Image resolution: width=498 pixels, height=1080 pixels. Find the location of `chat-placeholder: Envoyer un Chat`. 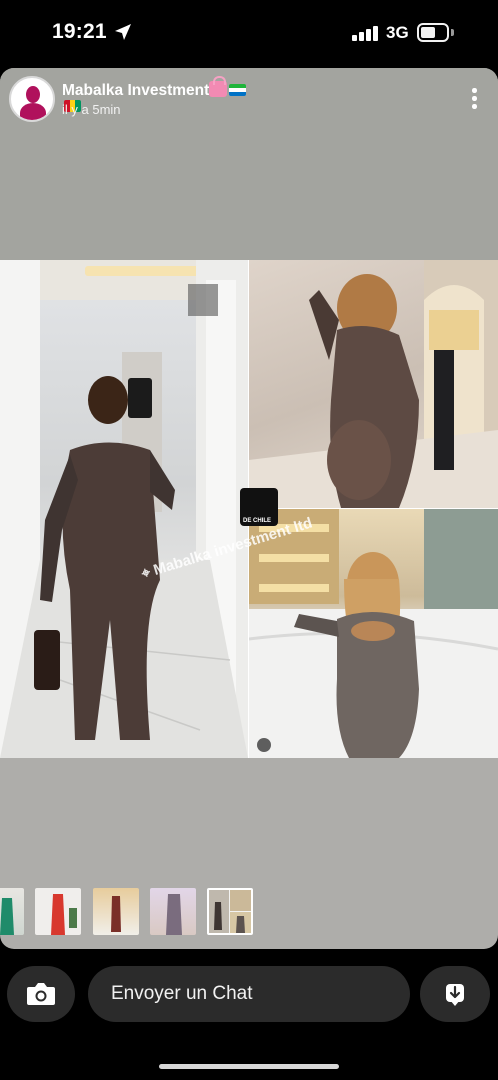

chat-placeholder: Envoyer un Chat is located at coordinates (182, 993).